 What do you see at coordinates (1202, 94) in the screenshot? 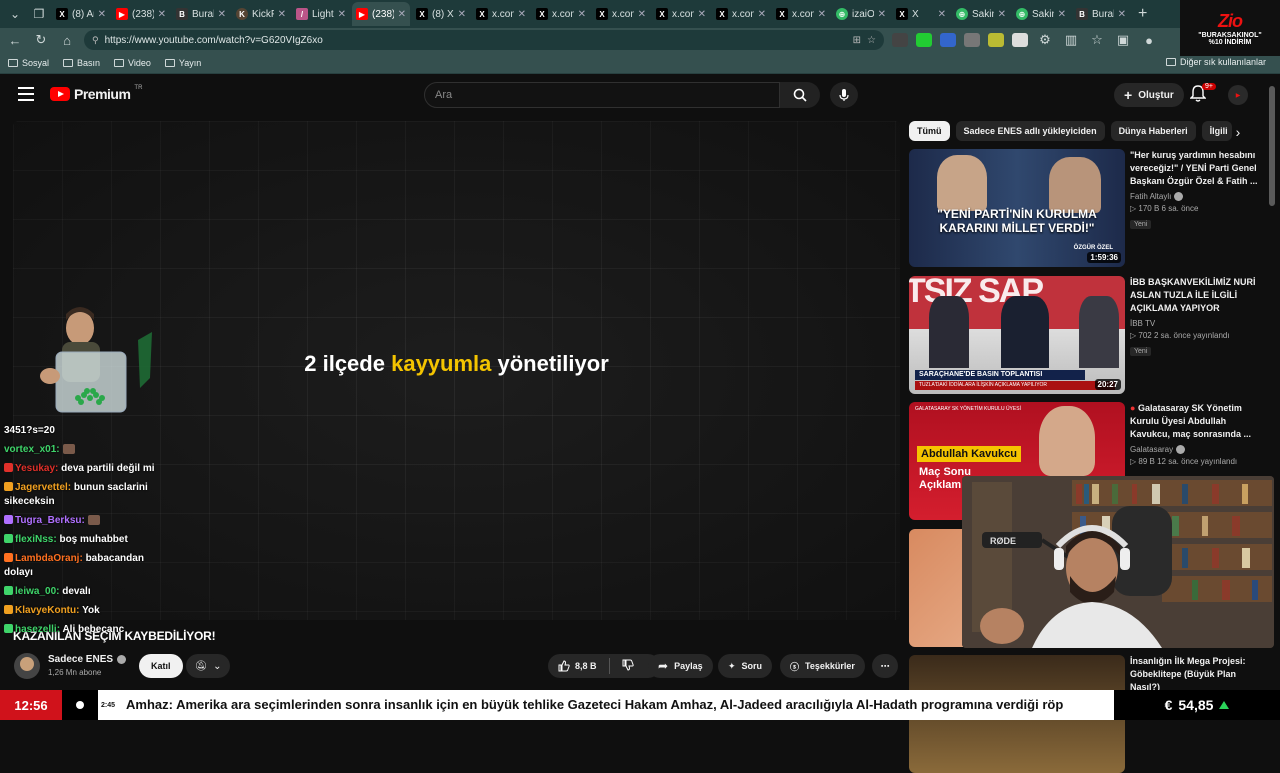
I see `notifications-button: 9+` at bounding box center [1202, 94].